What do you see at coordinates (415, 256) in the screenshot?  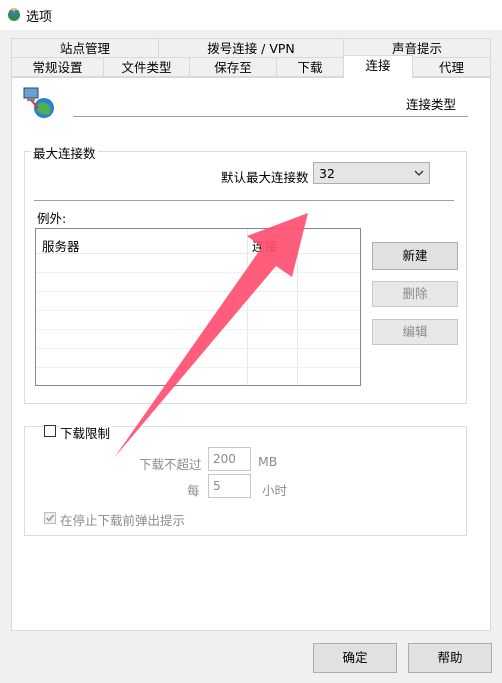 I see `new-button: 新建` at bounding box center [415, 256].